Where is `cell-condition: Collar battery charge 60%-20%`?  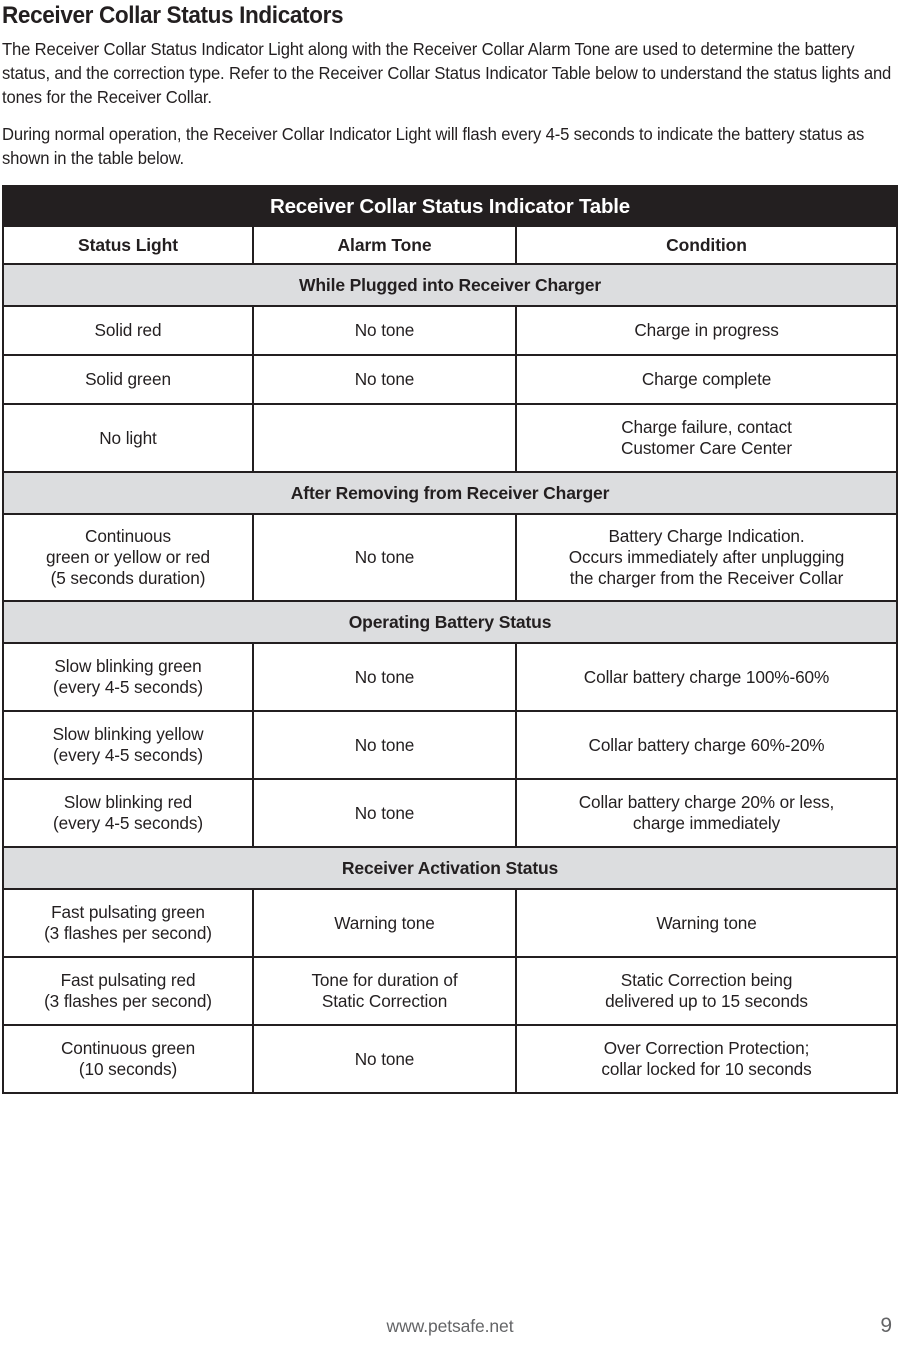 cell-condition: Collar battery charge 60%-20% is located at coordinates (706, 745).